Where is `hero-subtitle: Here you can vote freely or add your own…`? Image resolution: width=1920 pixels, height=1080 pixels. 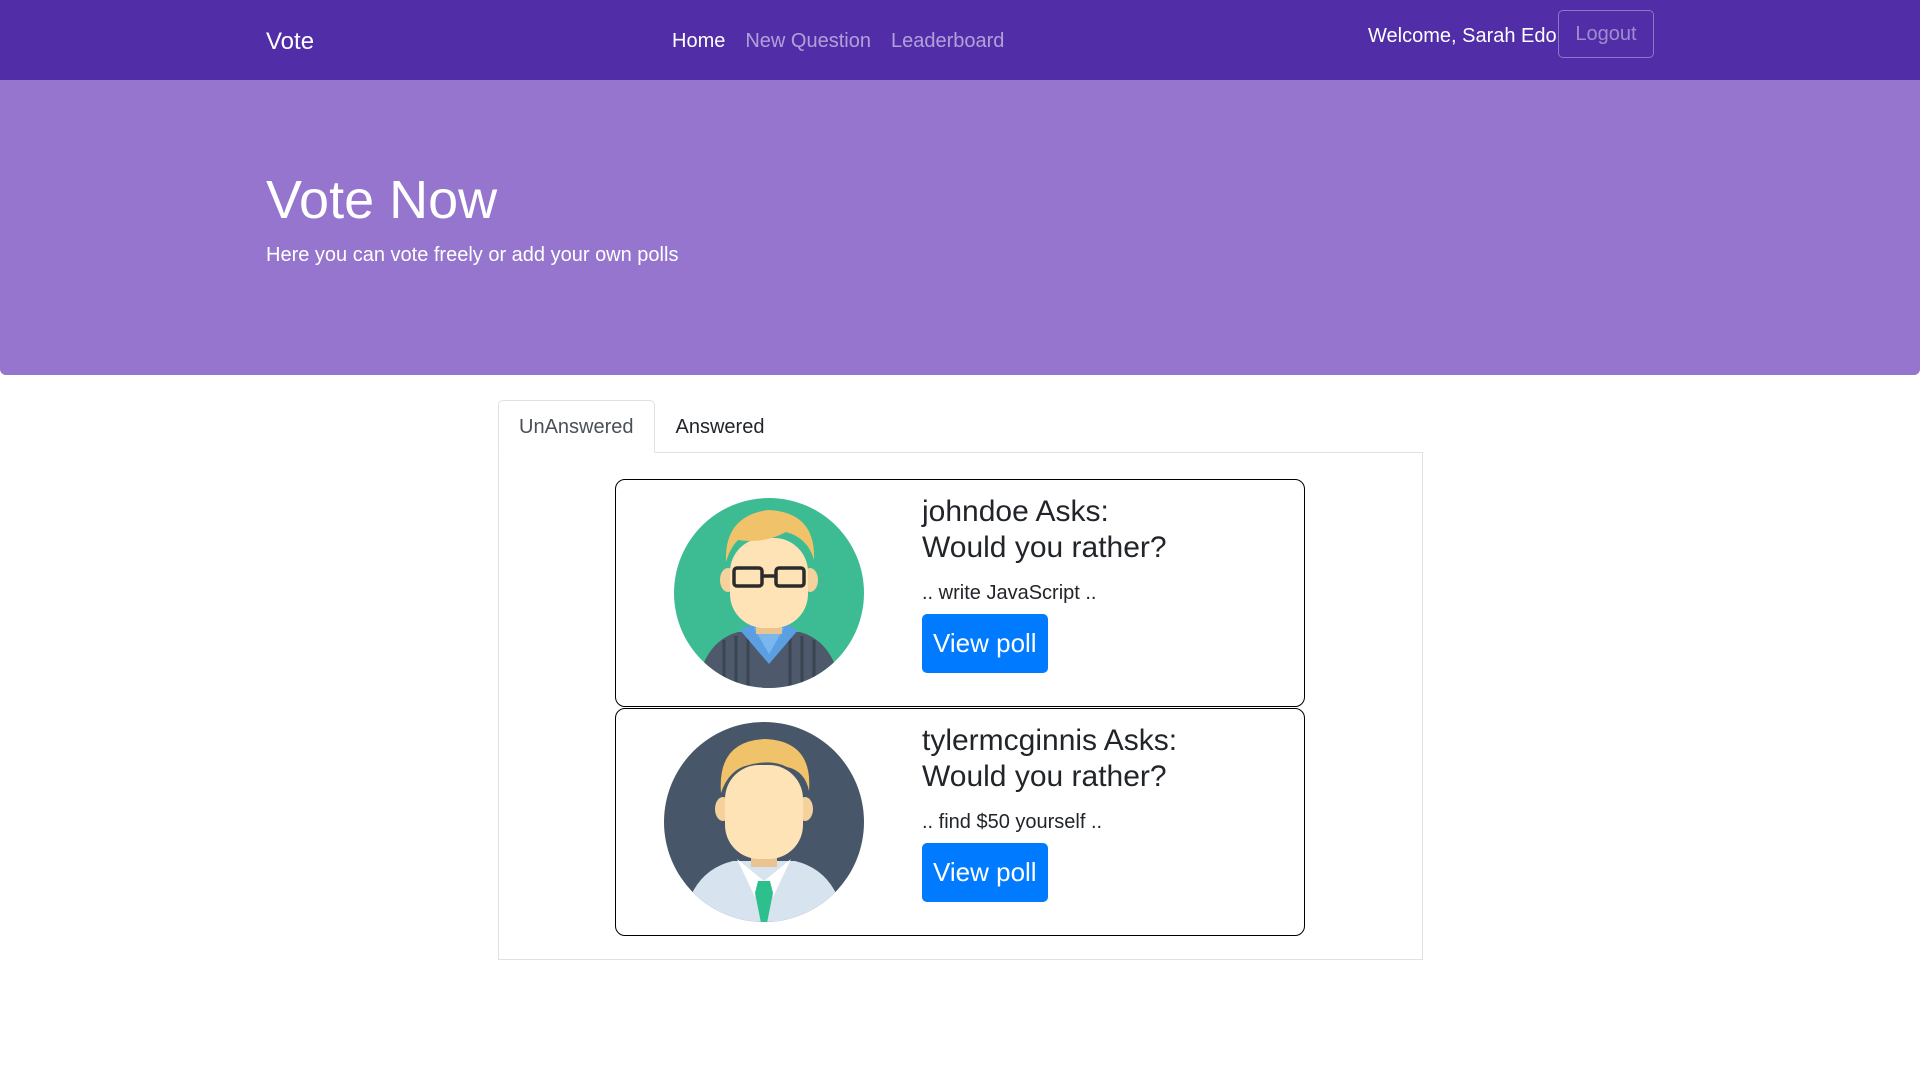
hero-subtitle: Here you can vote freely or add your own… is located at coordinates (472, 255).